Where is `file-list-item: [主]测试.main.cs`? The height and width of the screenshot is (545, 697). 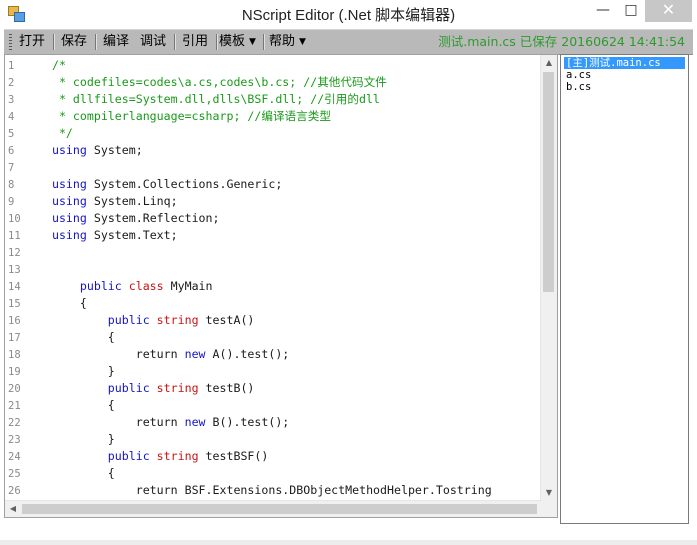 file-list-item: [主]测试.main.cs is located at coordinates (624, 63).